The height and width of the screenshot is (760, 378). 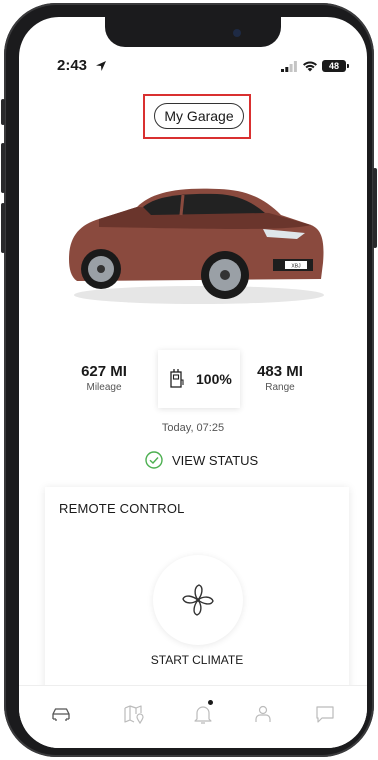 I want to click on tab-notifications, so click(x=203, y=714).